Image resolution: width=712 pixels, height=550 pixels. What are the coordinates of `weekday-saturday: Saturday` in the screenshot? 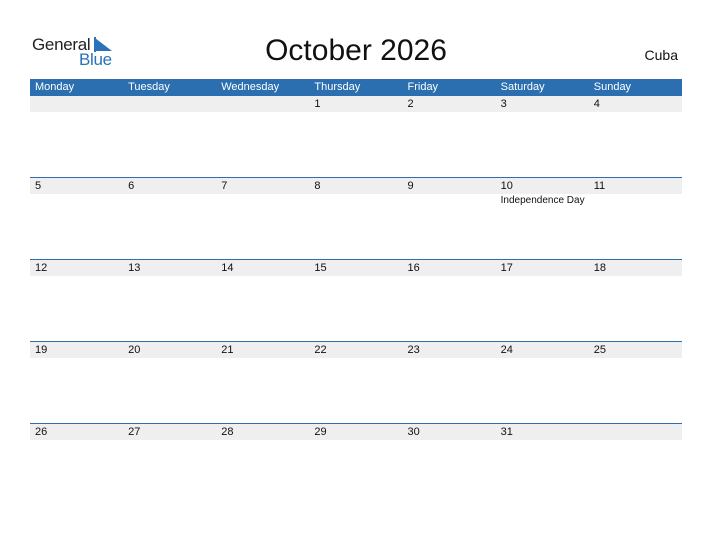 It's located at (522, 87).